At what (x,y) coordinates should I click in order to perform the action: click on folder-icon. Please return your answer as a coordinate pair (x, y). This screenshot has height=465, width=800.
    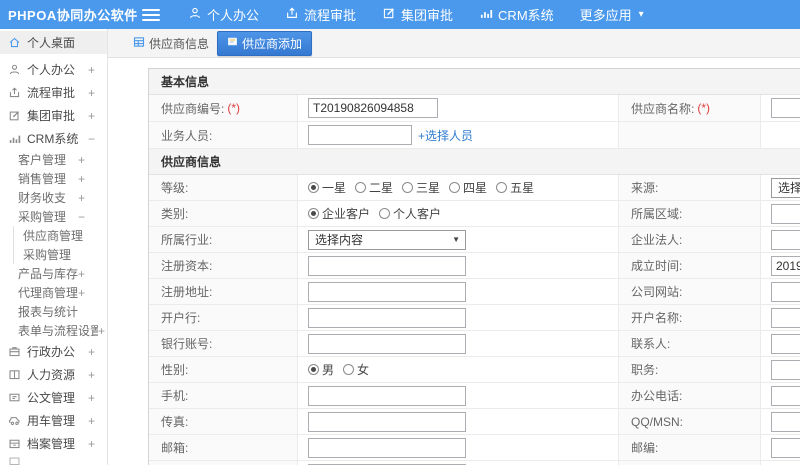
    Looking at the image, I should click on (14, 460).